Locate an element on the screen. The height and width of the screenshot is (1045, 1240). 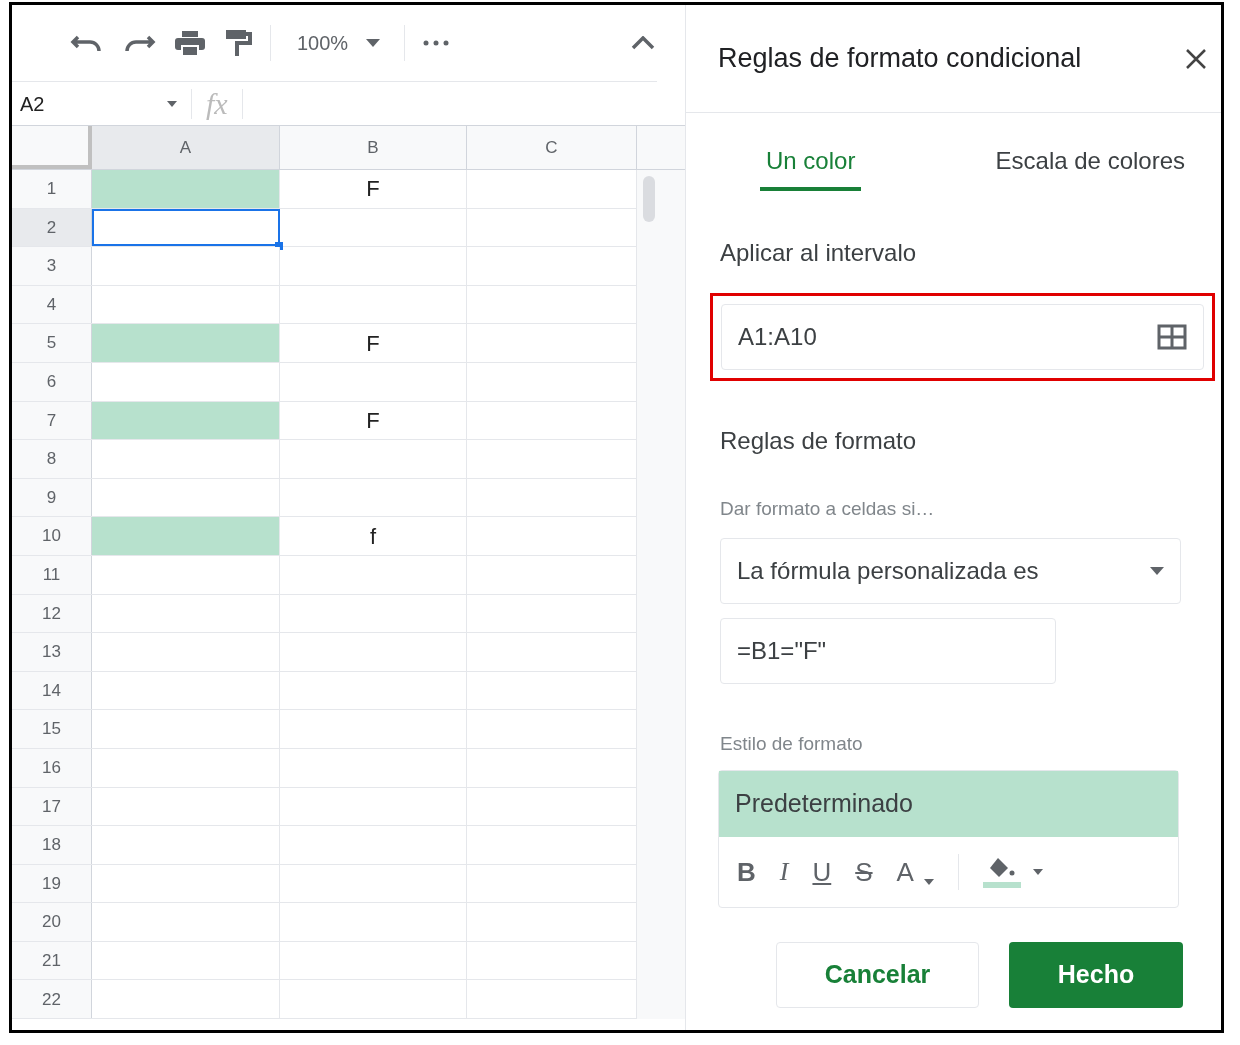
grid-select-icon is located at coordinates (1172, 337).